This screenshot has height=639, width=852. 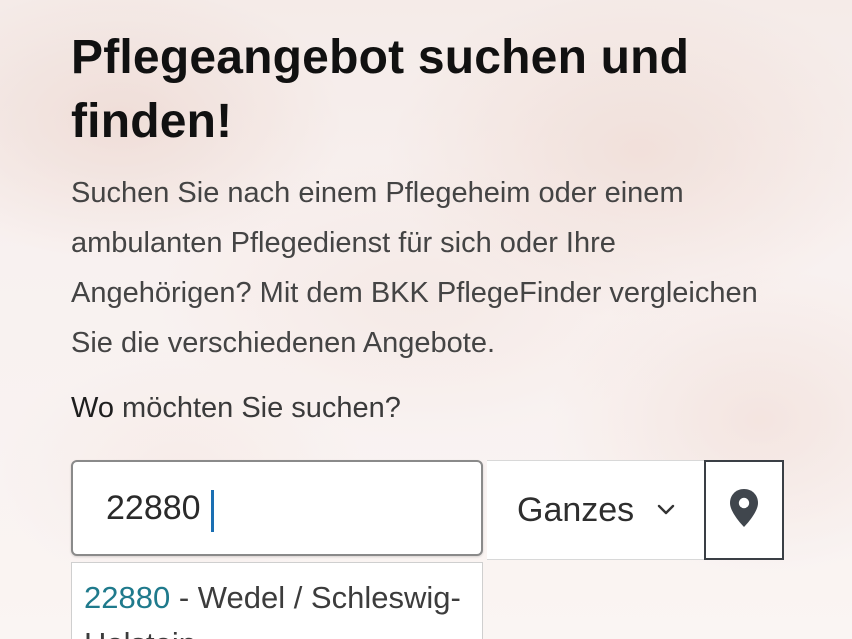 I want to click on radius-select: Ganzes Bundesgebiet, so click(x=596, y=510).